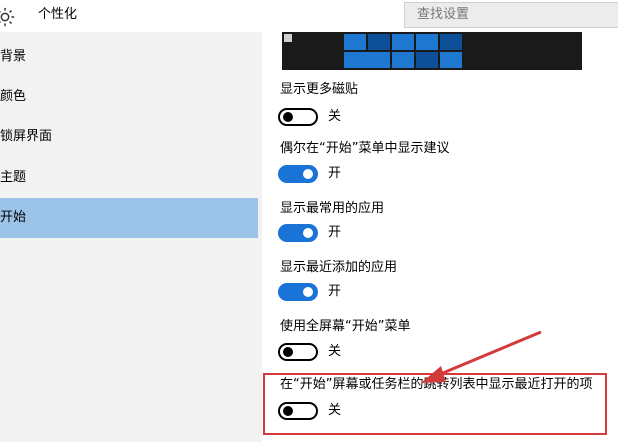 The height and width of the screenshot is (442, 618). What do you see at coordinates (511, 15) in the screenshot?
I see `search-input: 查找设置` at bounding box center [511, 15].